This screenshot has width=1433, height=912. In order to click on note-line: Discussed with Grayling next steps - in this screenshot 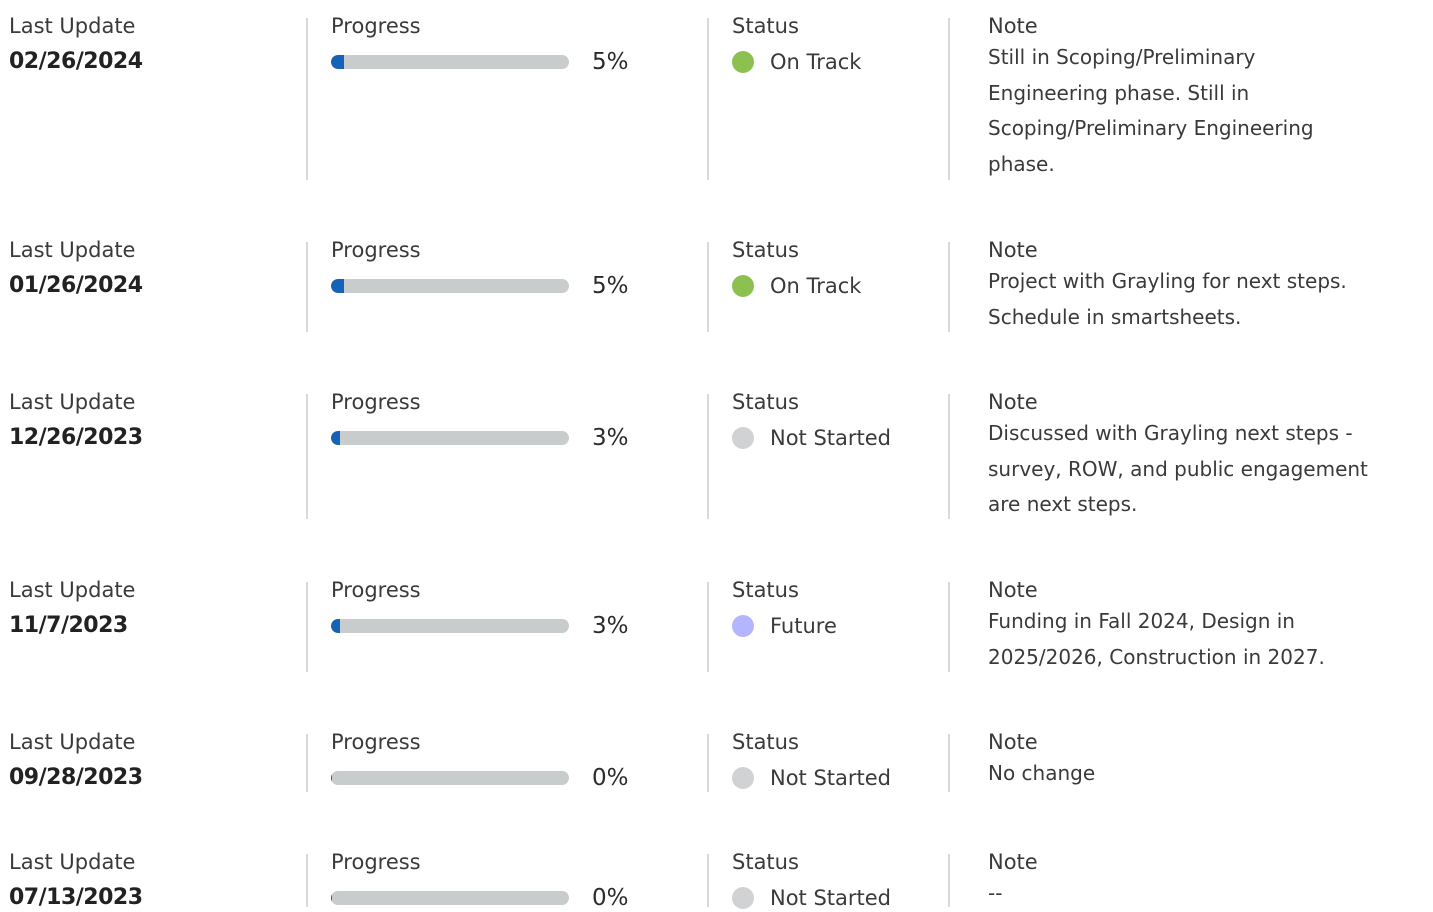, I will do `click(1170, 433)`.